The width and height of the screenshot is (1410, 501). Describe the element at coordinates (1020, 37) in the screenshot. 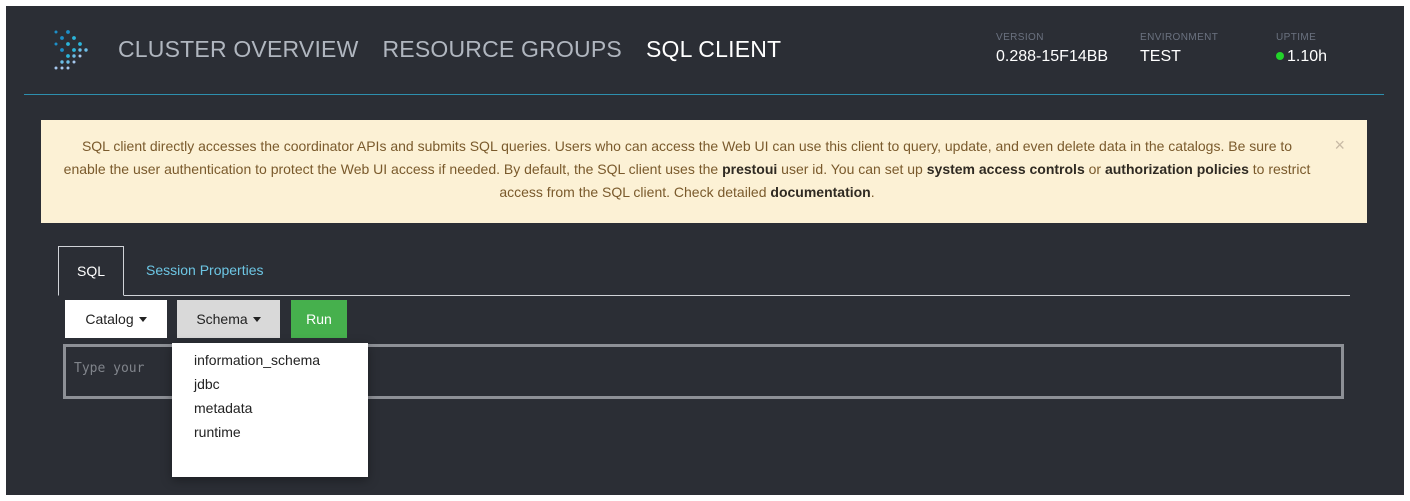

I see `version-label: VERSION` at that location.